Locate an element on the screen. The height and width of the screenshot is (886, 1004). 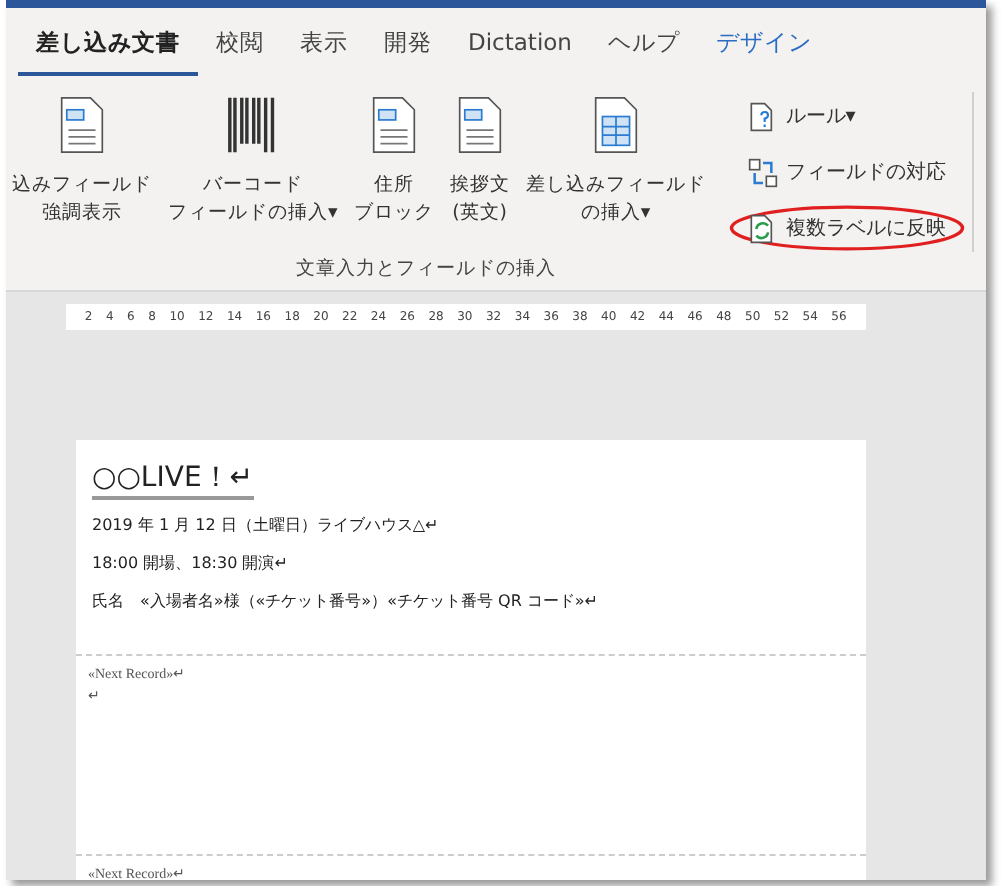
ribbon-tab: ヘルプ is located at coordinates (643, 48).